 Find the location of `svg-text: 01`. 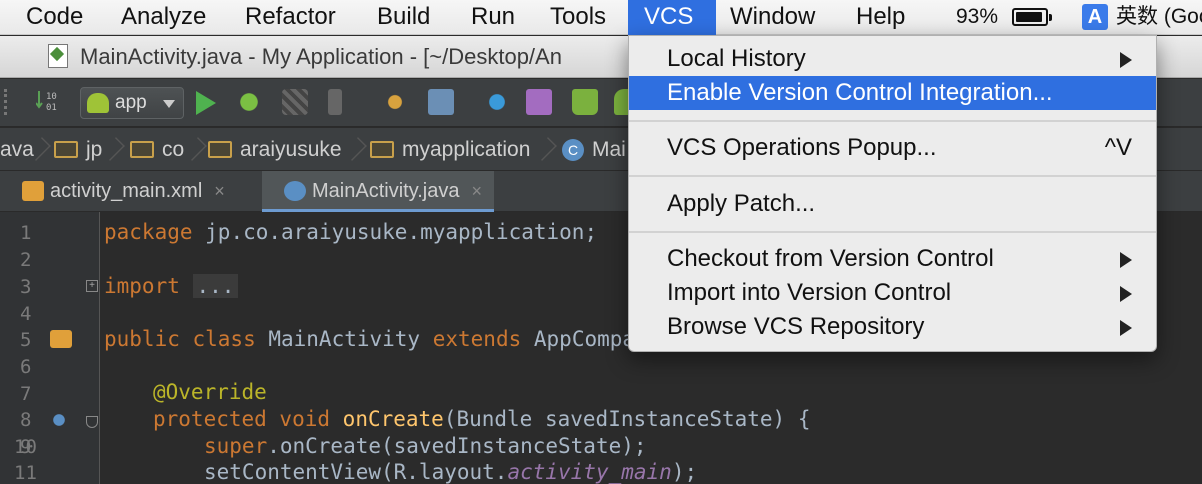

svg-text: 01 is located at coordinates (51, 108).